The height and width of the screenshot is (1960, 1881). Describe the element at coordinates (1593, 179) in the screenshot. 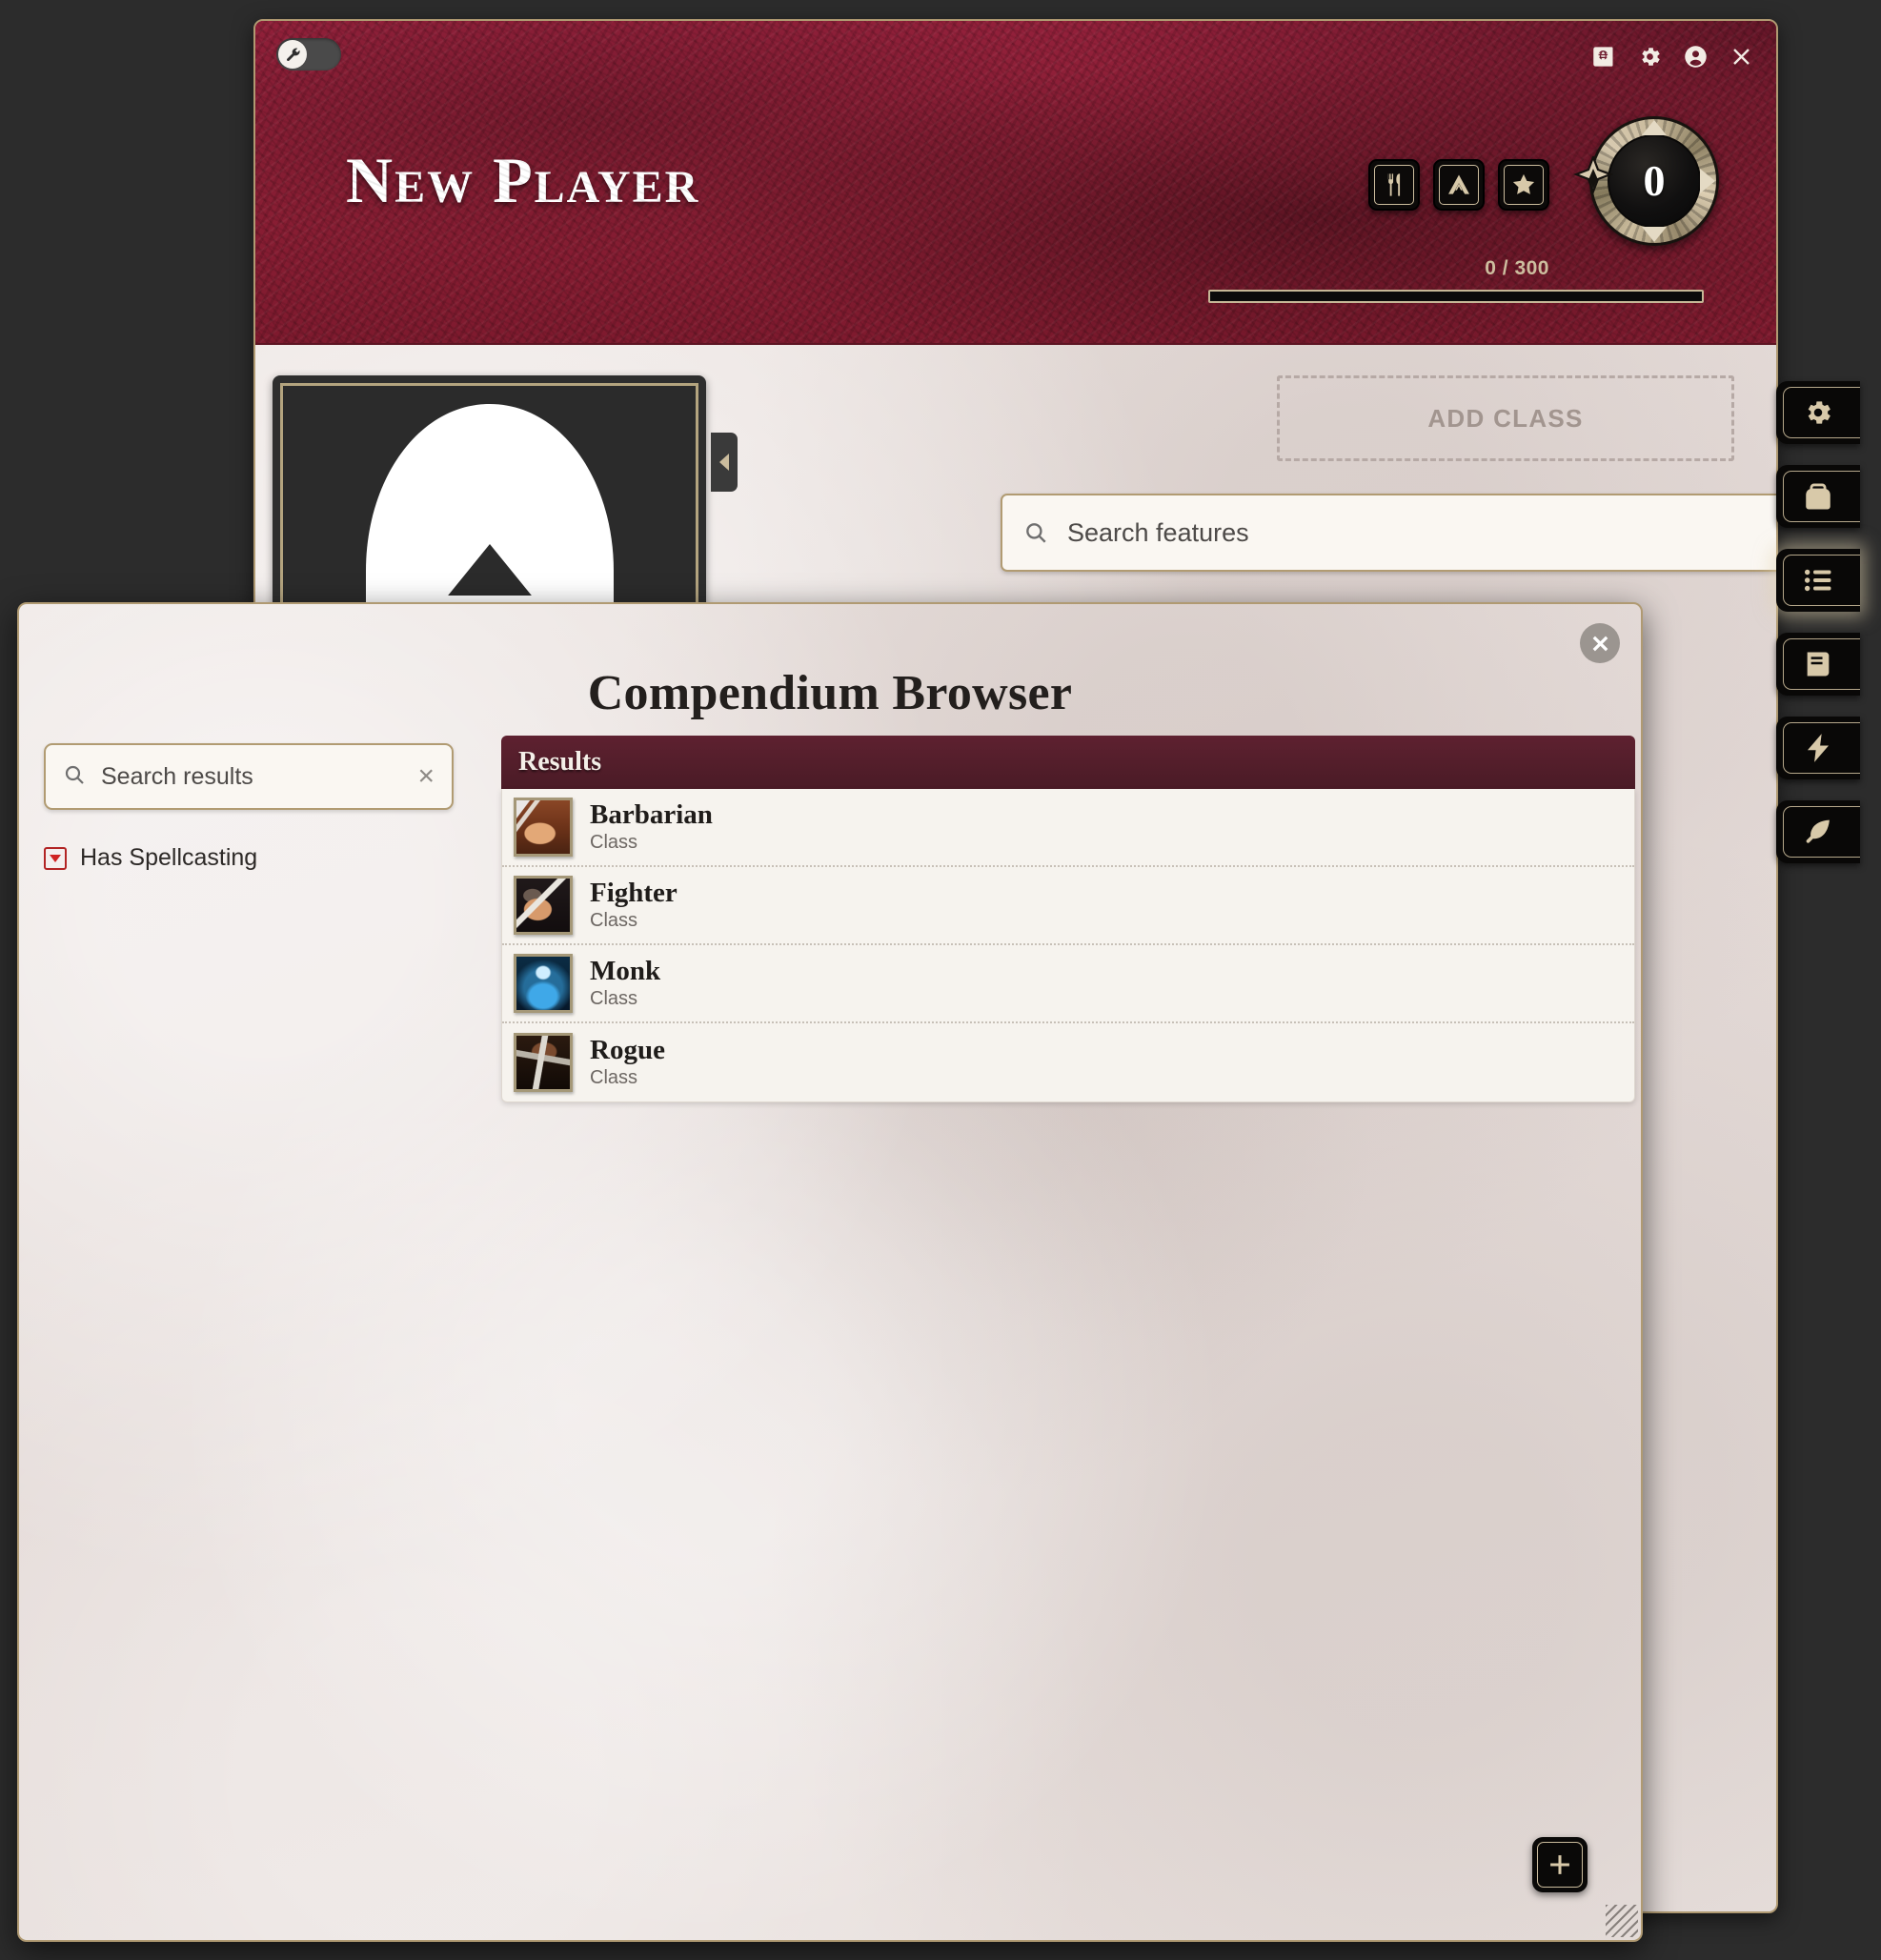

I see `level-gem-icon` at that location.